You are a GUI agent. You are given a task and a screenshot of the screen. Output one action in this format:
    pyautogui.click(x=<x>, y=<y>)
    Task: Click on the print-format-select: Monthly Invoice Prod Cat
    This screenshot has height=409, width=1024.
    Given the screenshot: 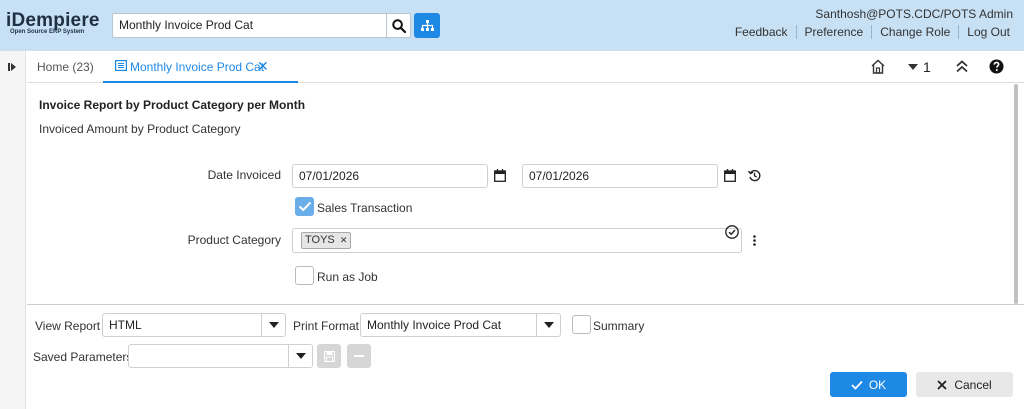 What is the action you would take?
    pyautogui.click(x=460, y=325)
    